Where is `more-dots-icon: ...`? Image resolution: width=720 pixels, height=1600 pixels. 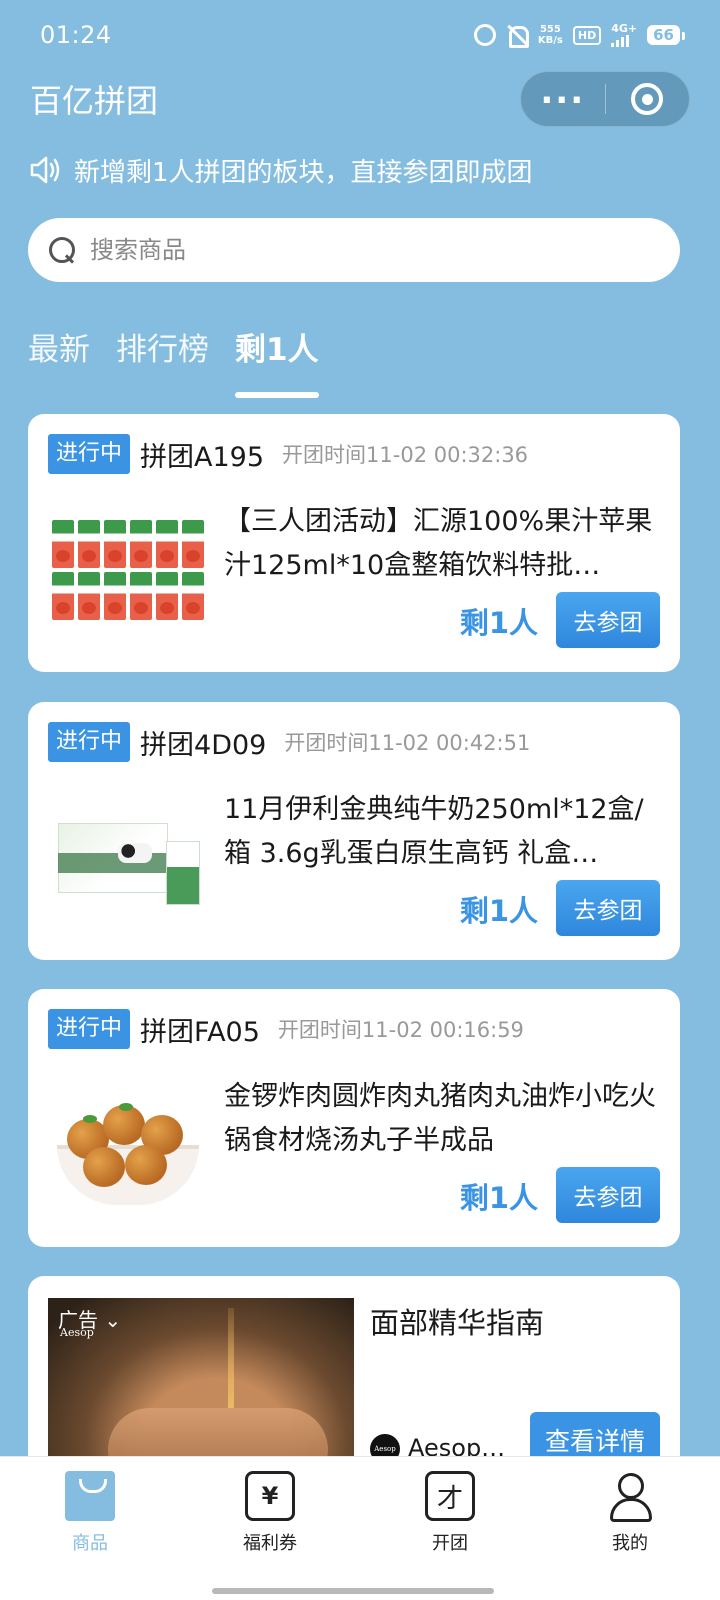 more-dots-icon: ... is located at coordinates (563, 92).